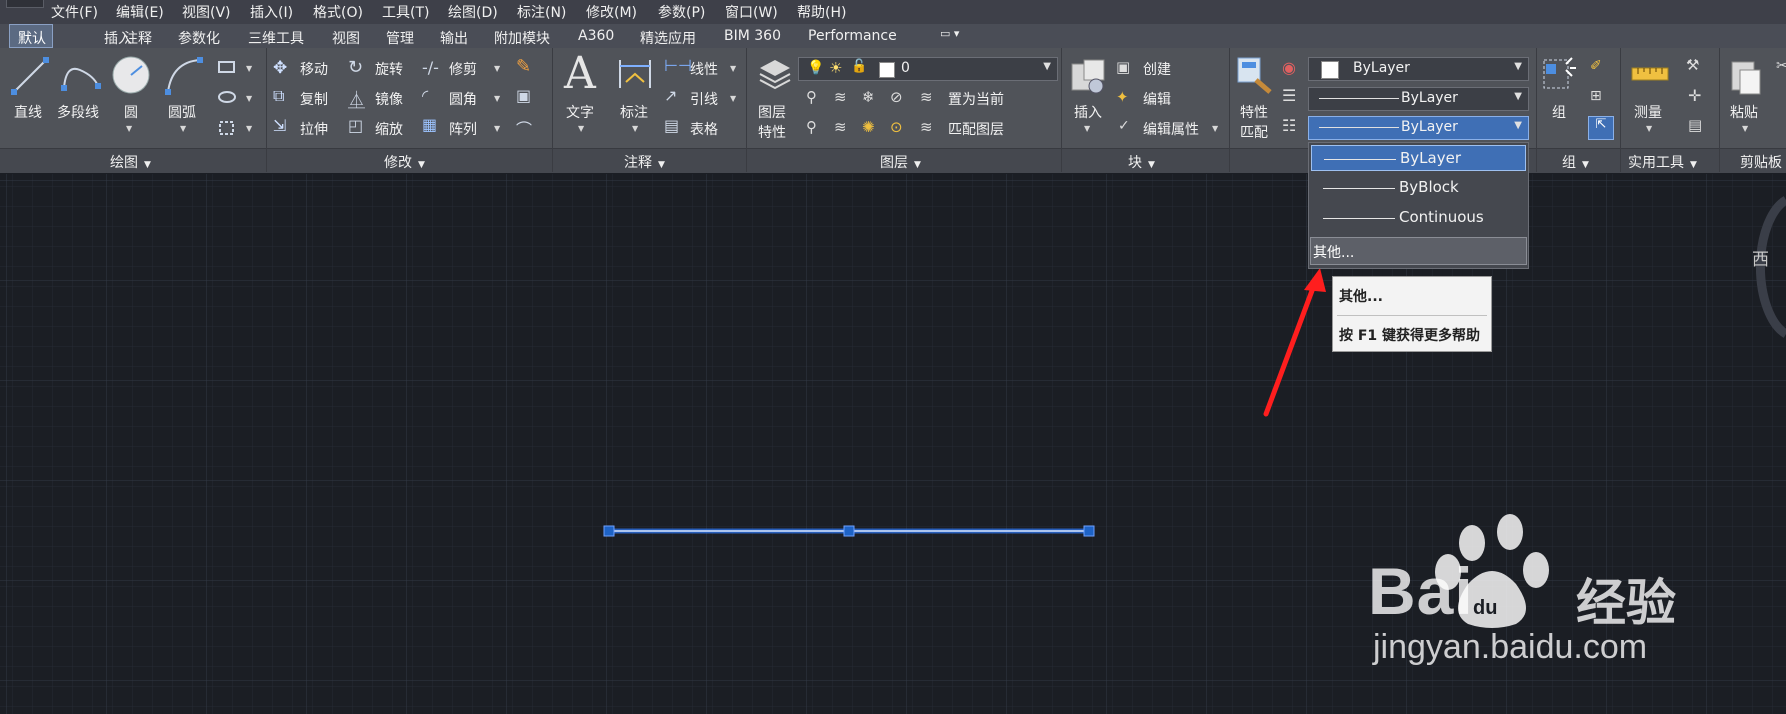 Image resolution: width=1786 pixels, height=714 pixels. I want to click on leader-icon: ↗, so click(670, 95).